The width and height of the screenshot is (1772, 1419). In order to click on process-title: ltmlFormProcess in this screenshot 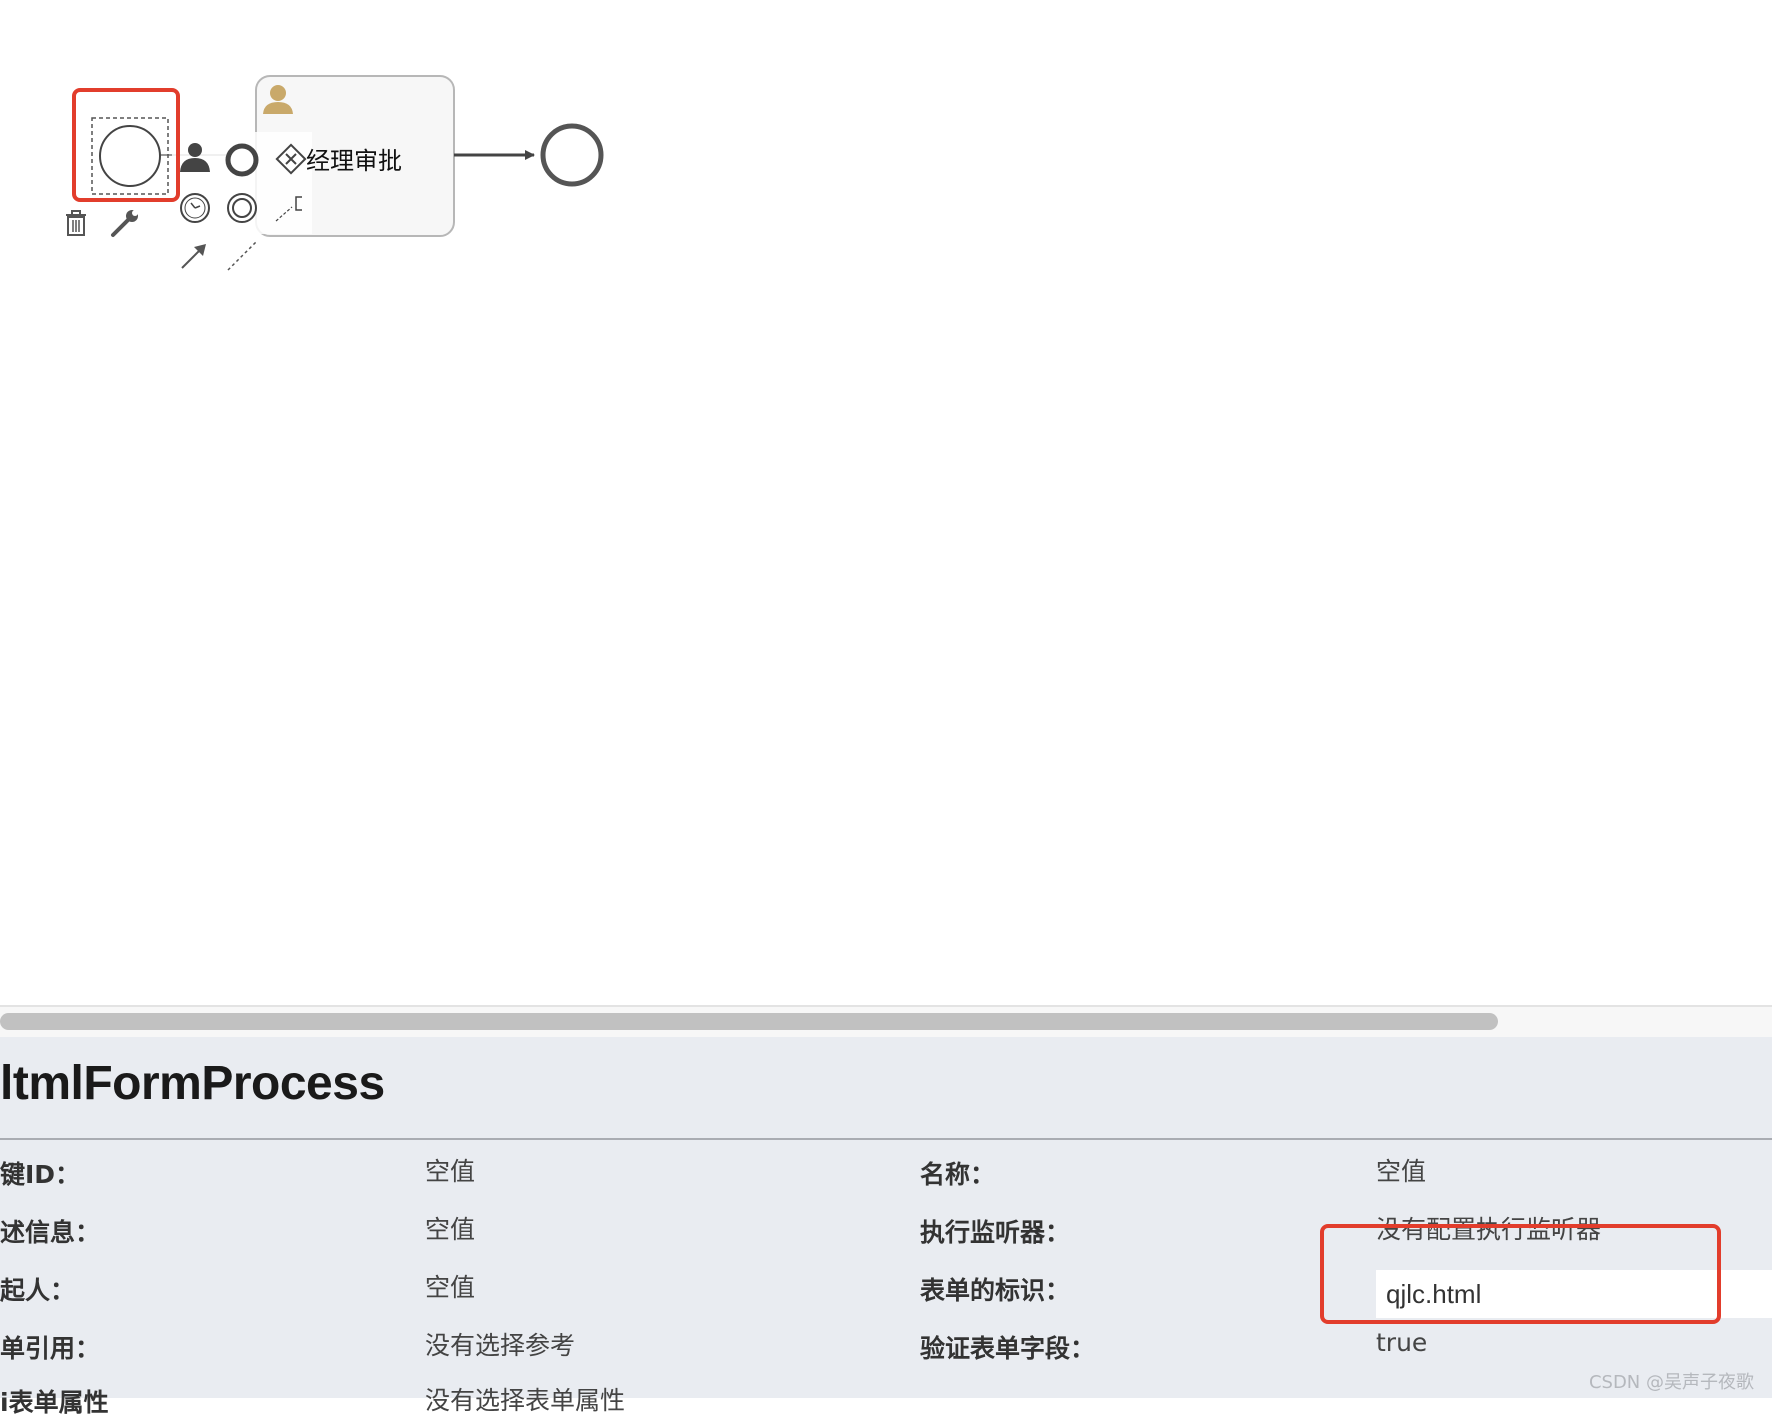, I will do `click(192, 1083)`.